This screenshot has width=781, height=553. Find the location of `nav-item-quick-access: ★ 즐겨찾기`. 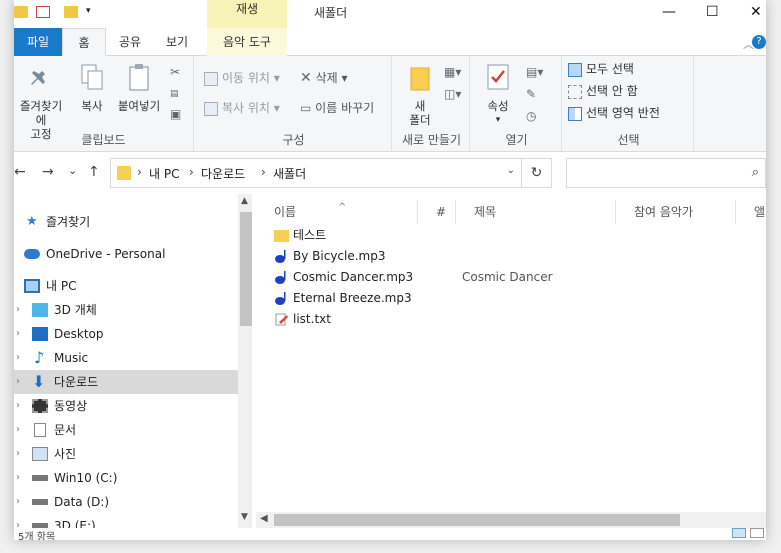

nav-item-quick-access: ★ 즐겨찾기 is located at coordinates (126, 222).